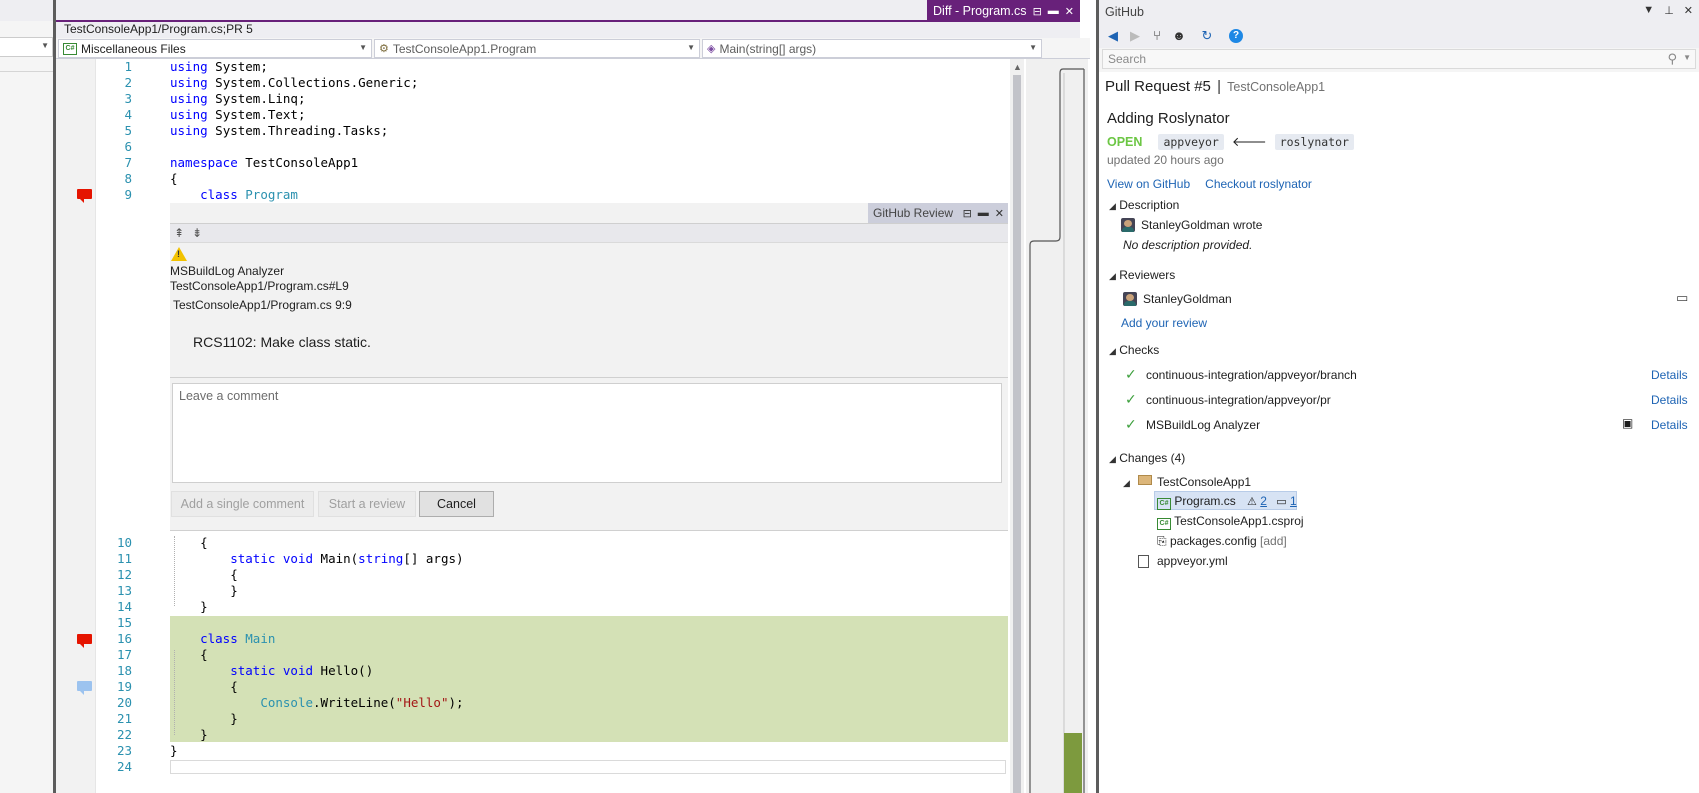  What do you see at coordinates (271, 670) in the screenshot?
I see `code-line: static void Hello()` at bounding box center [271, 670].